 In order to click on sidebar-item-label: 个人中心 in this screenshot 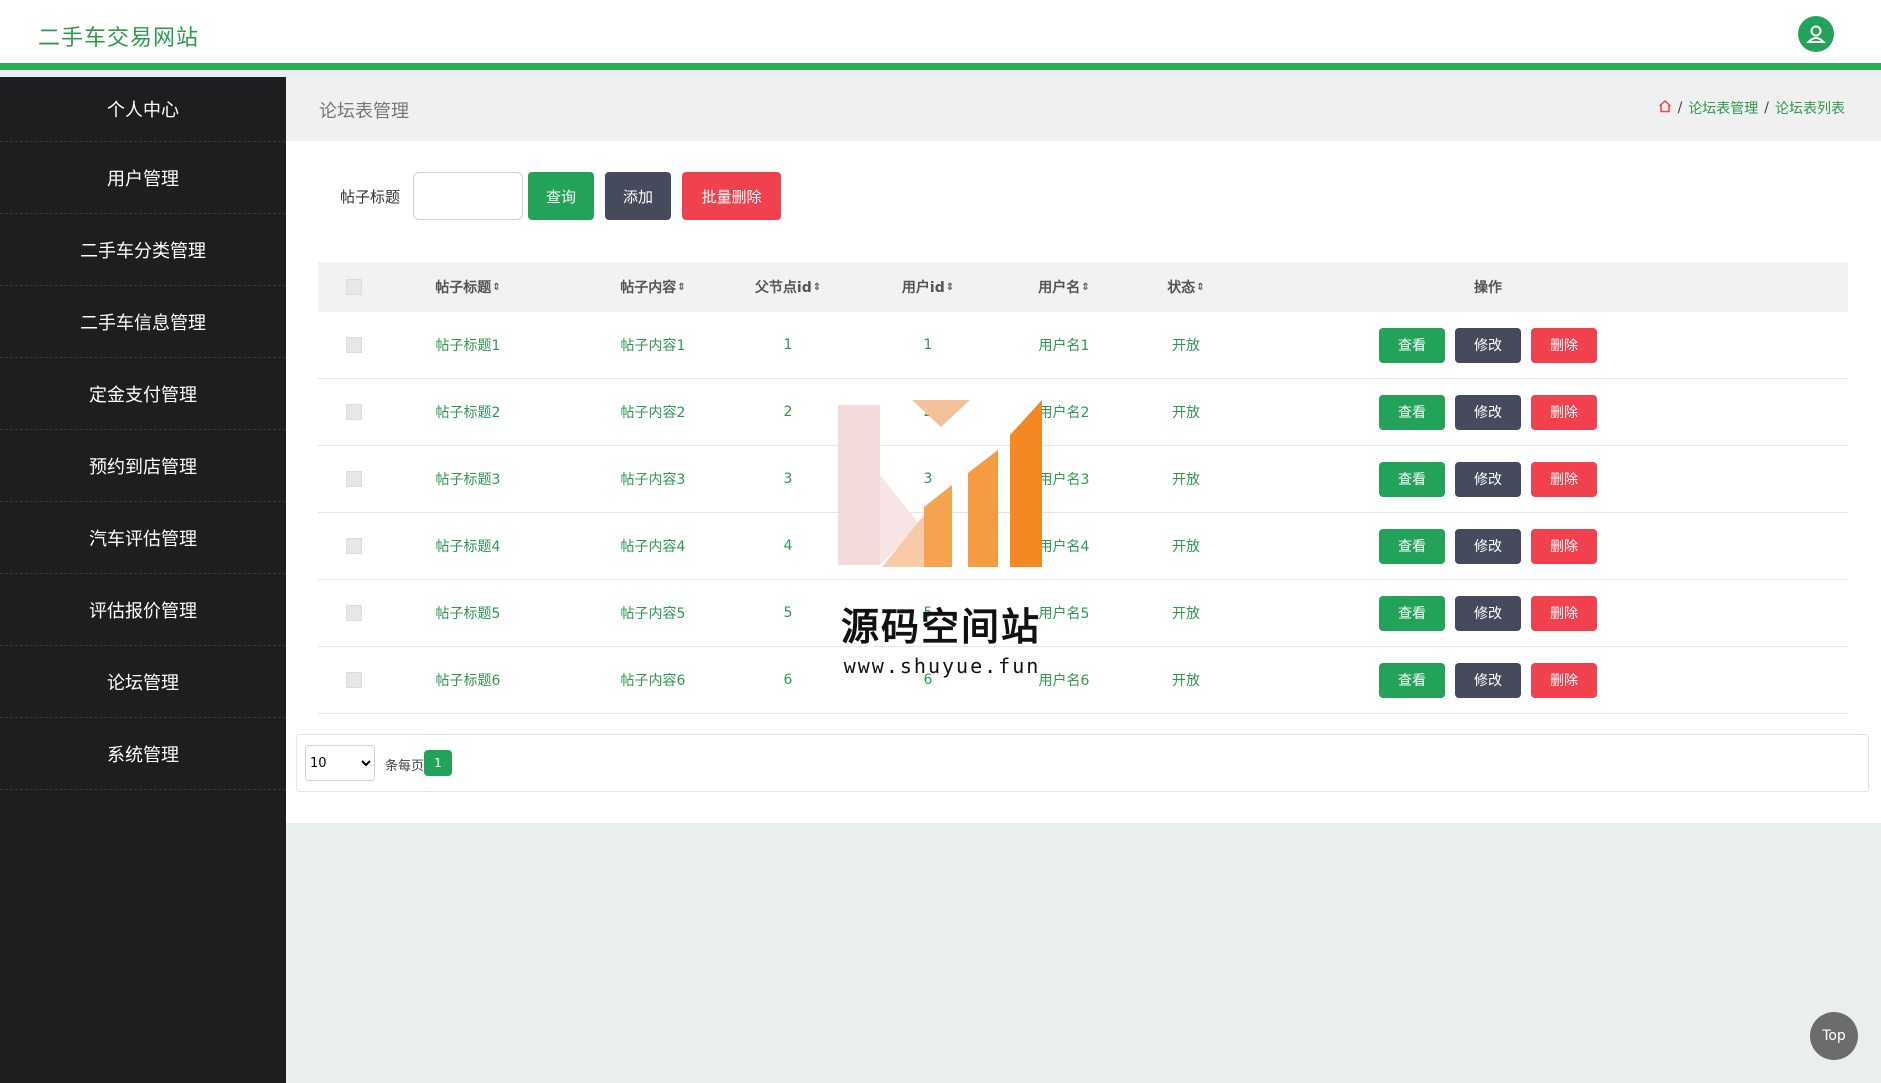, I will do `click(143, 110)`.